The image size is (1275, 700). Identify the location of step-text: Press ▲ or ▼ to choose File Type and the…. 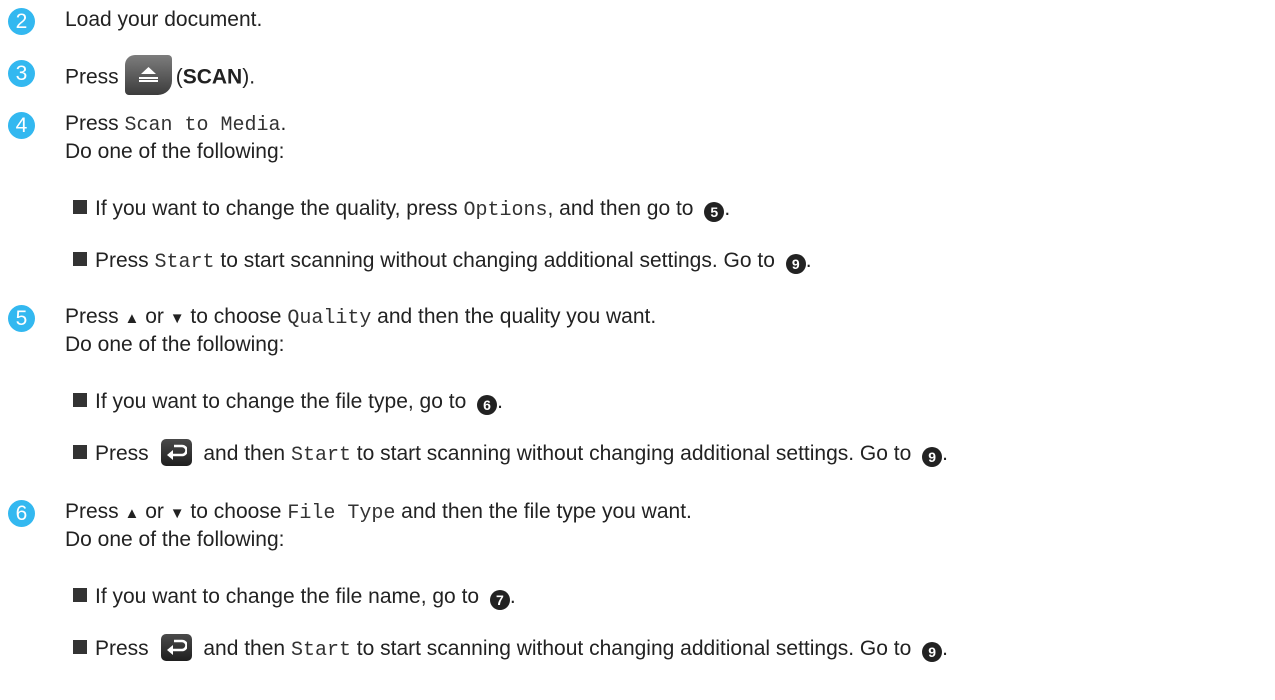
(378, 512).